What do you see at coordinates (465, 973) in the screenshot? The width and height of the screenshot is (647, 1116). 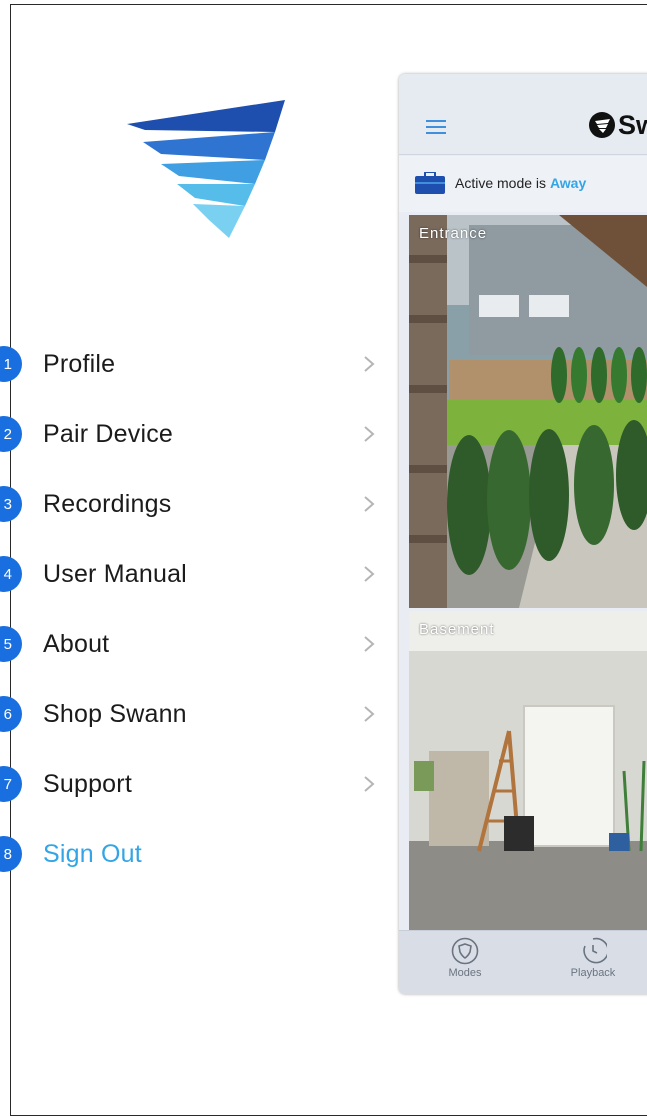 I see `tab-label: Modes` at bounding box center [465, 973].